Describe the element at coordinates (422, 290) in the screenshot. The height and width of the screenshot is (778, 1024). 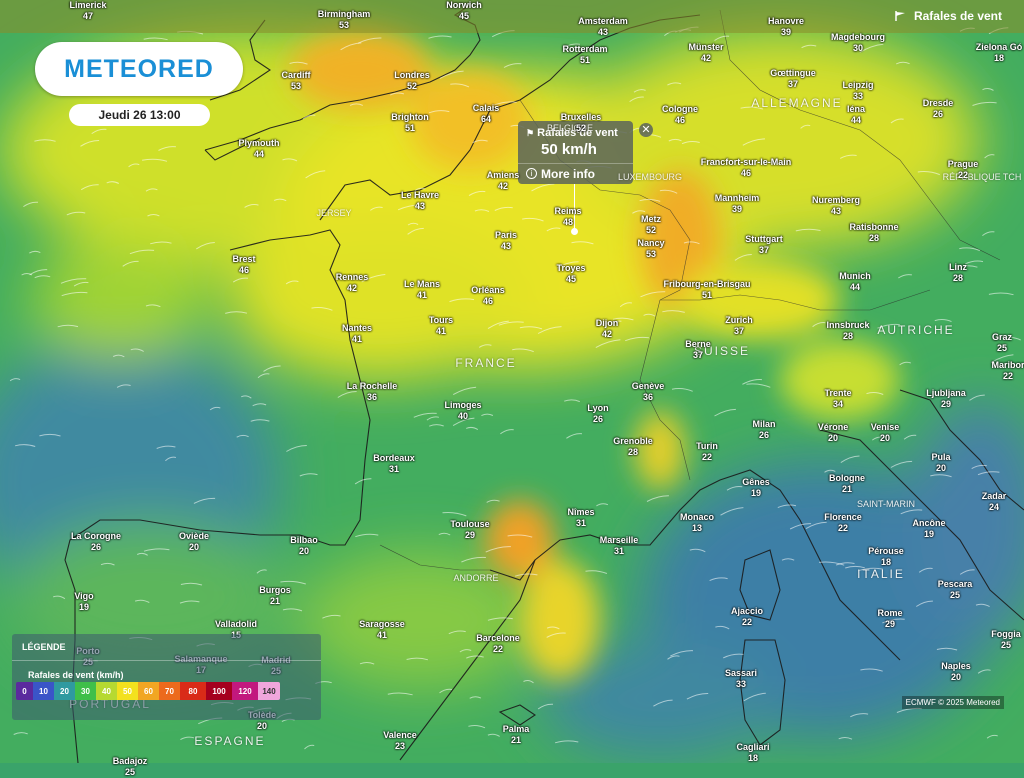
I see `city-marker: Le Mans 41` at that location.